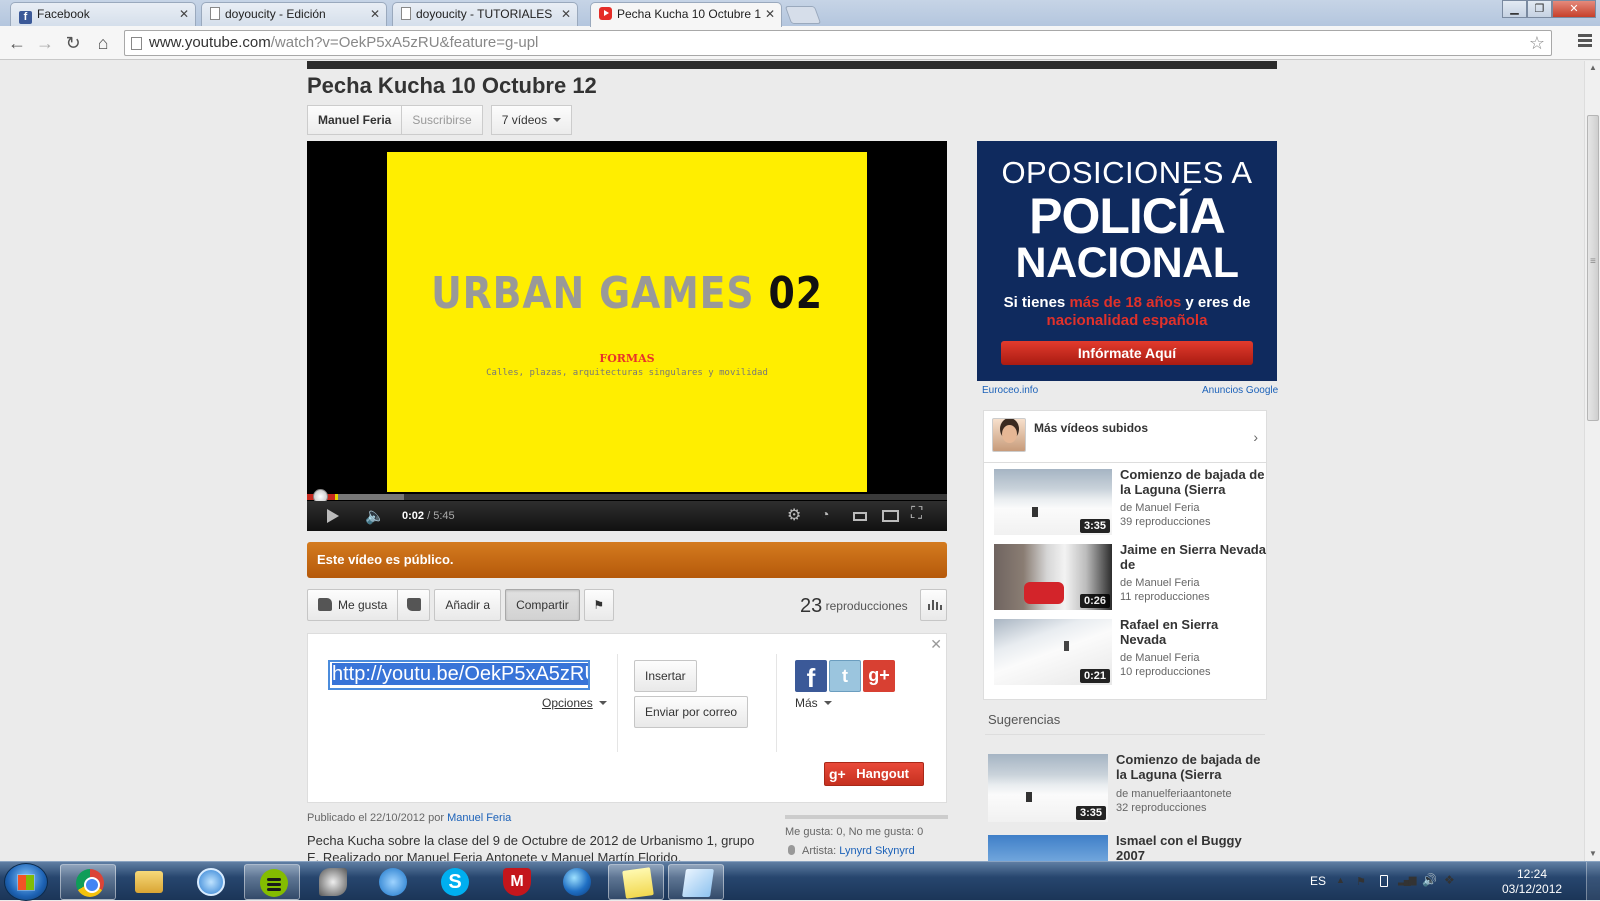 The image size is (1600, 901). I want to click on taskbar-app, so click(332, 882).